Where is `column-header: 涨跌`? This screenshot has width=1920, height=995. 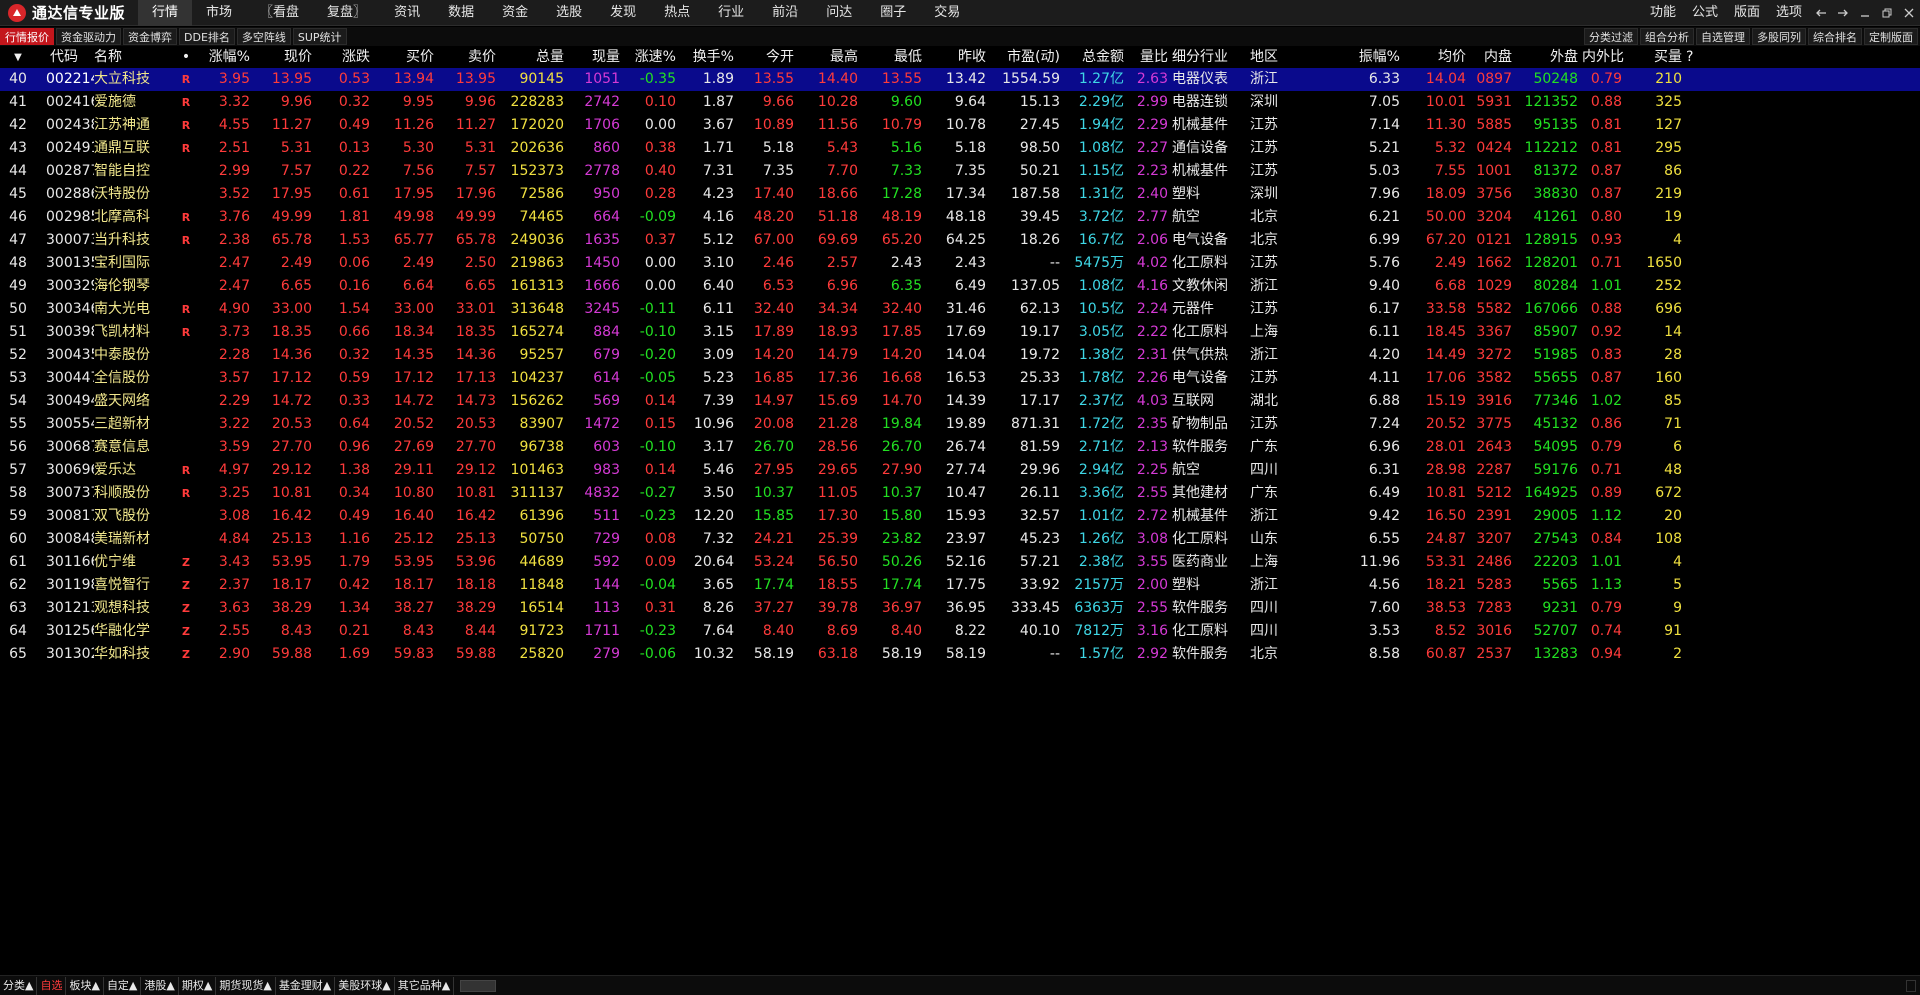 column-header: 涨跌 is located at coordinates (345, 57).